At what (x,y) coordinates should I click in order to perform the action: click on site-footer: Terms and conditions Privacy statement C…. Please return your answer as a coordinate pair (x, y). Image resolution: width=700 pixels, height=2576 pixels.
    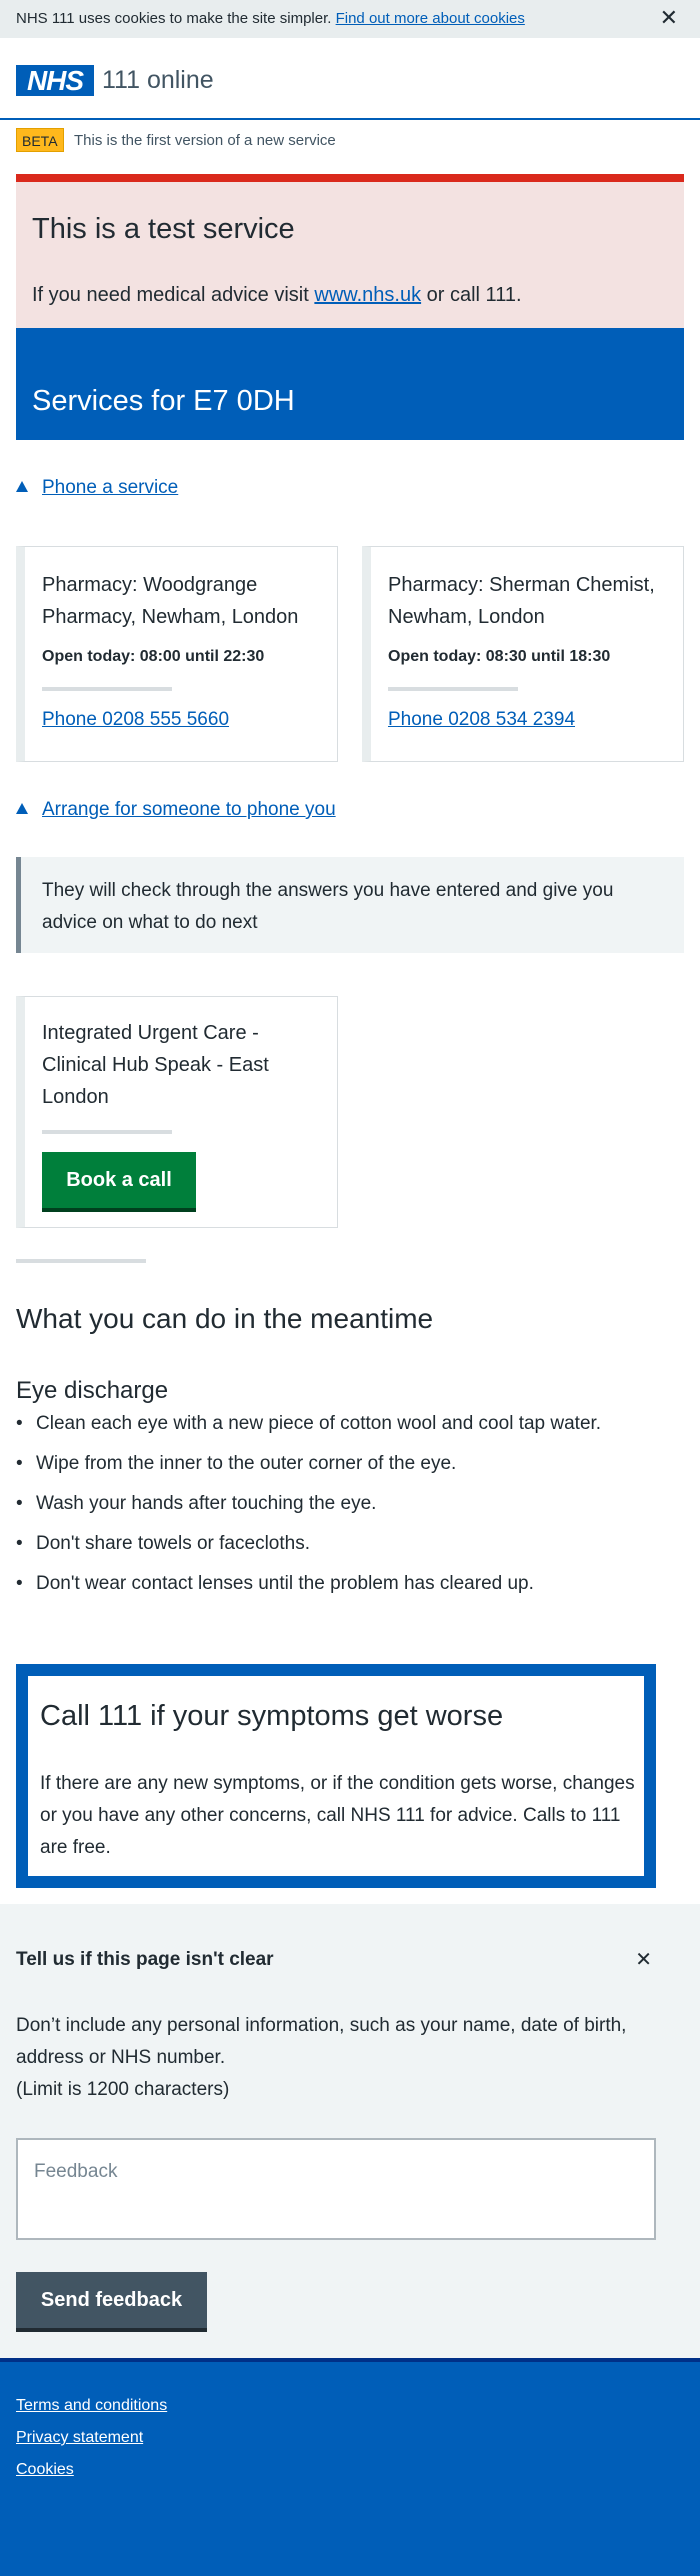
    Looking at the image, I should click on (350, 2467).